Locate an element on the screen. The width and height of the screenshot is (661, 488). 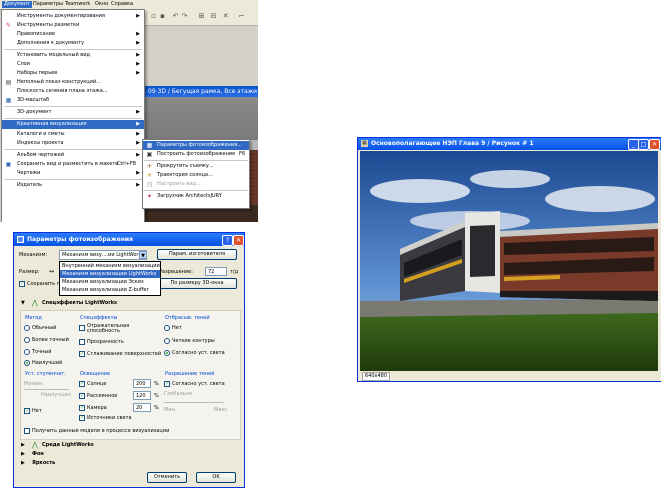
shadow-res-slider-track is located at coordinates (194, 402).